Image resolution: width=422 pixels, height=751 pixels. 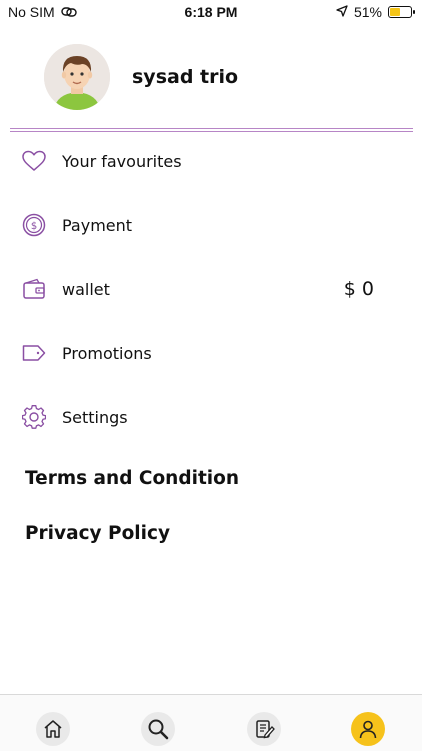 What do you see at coordinates (211, 353) in the screenshot?
I see `menu-item-promotions: Promotions` at bounding box center [211, 353].